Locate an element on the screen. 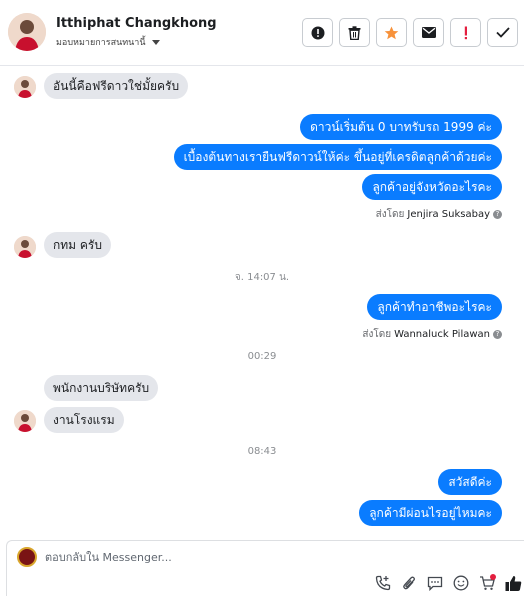 This screenshot has width=524, height=596. smiley-icon is located at coordinates (461, 583).